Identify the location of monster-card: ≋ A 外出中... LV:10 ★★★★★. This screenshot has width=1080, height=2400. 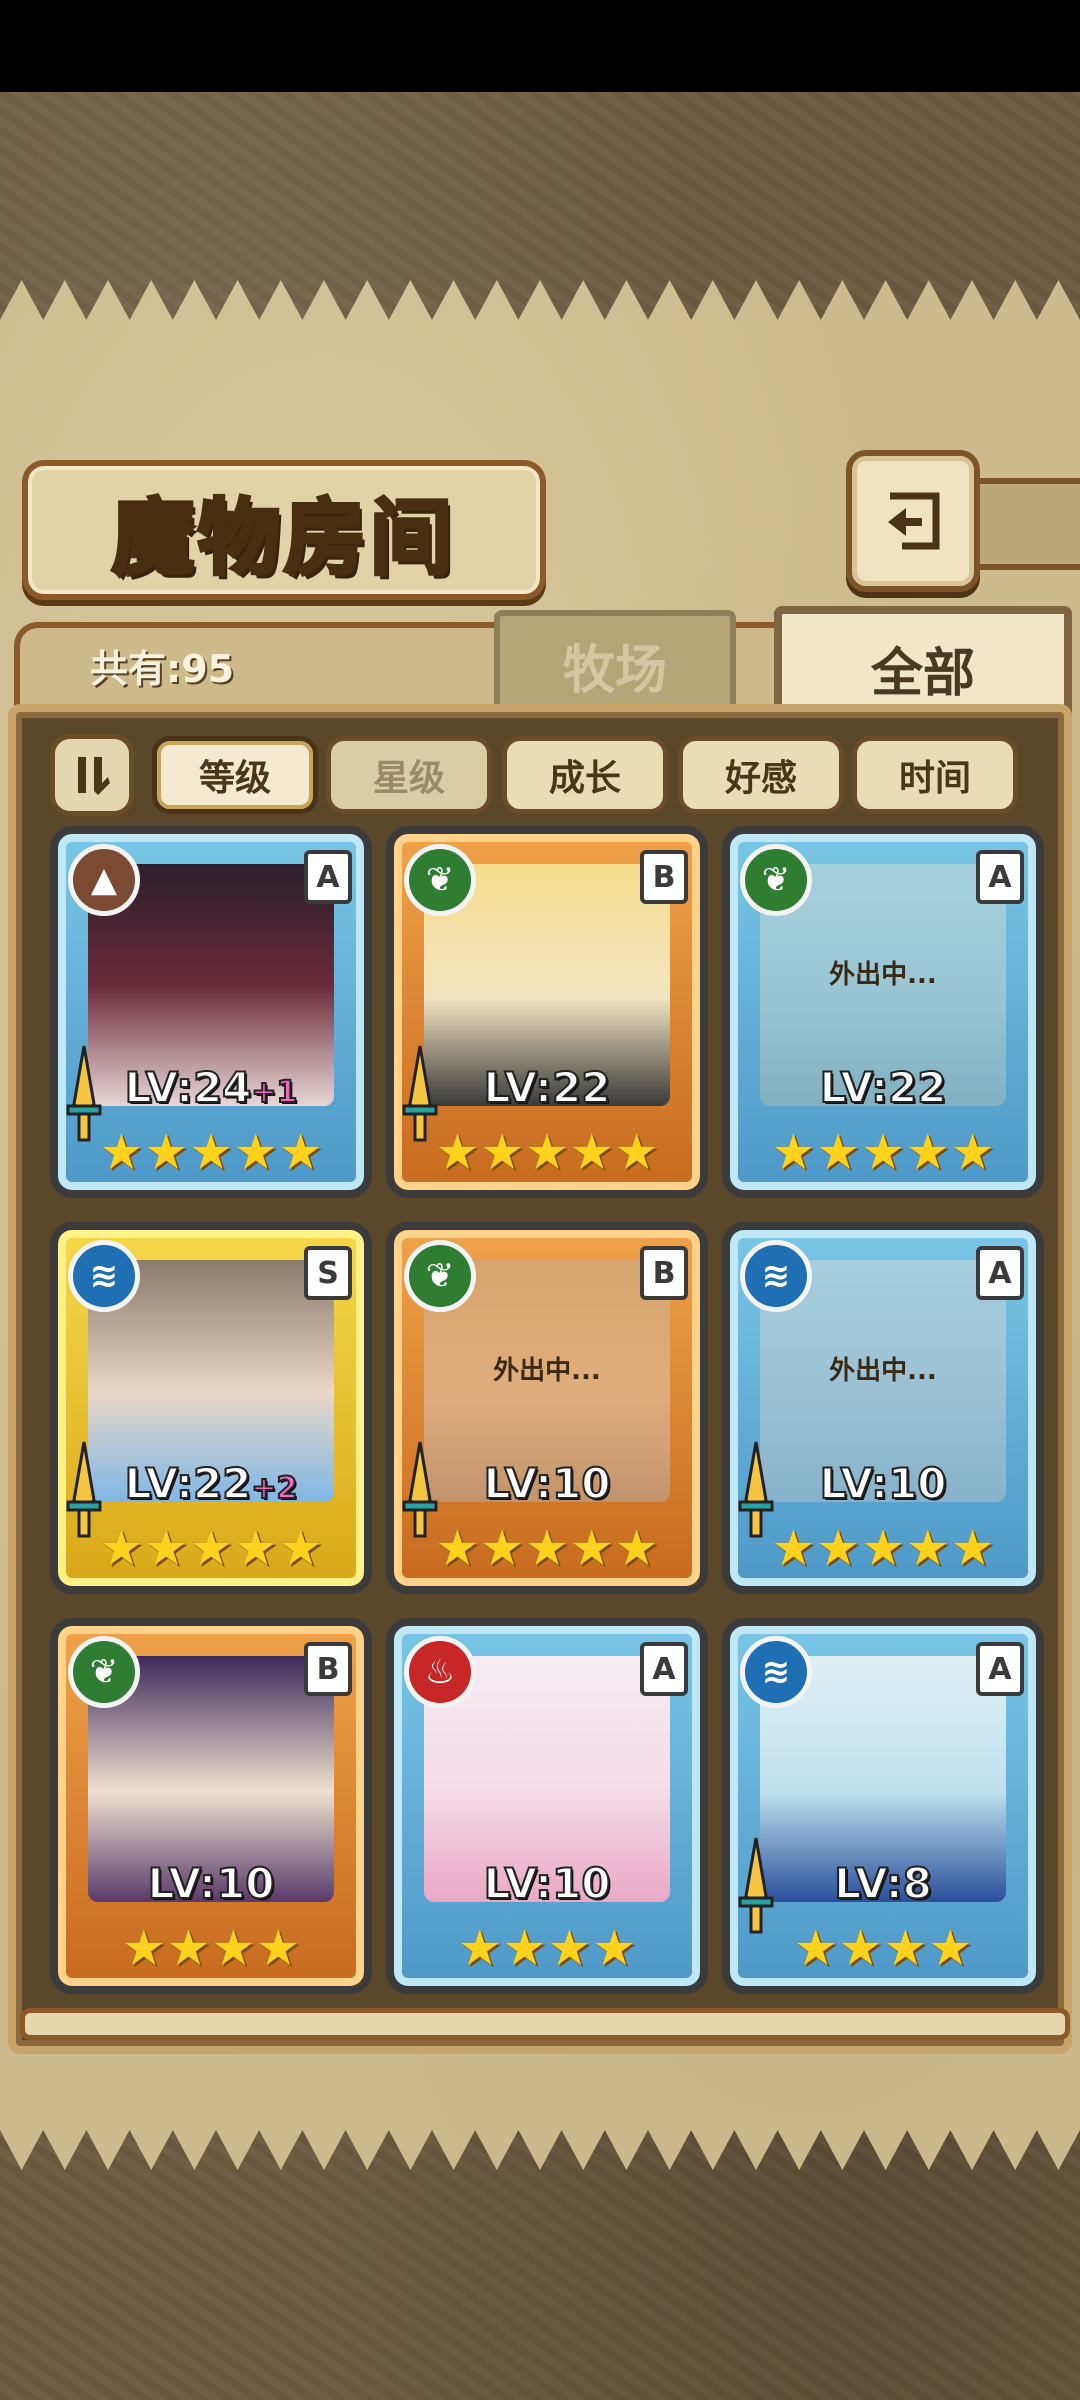
(883, 1408).